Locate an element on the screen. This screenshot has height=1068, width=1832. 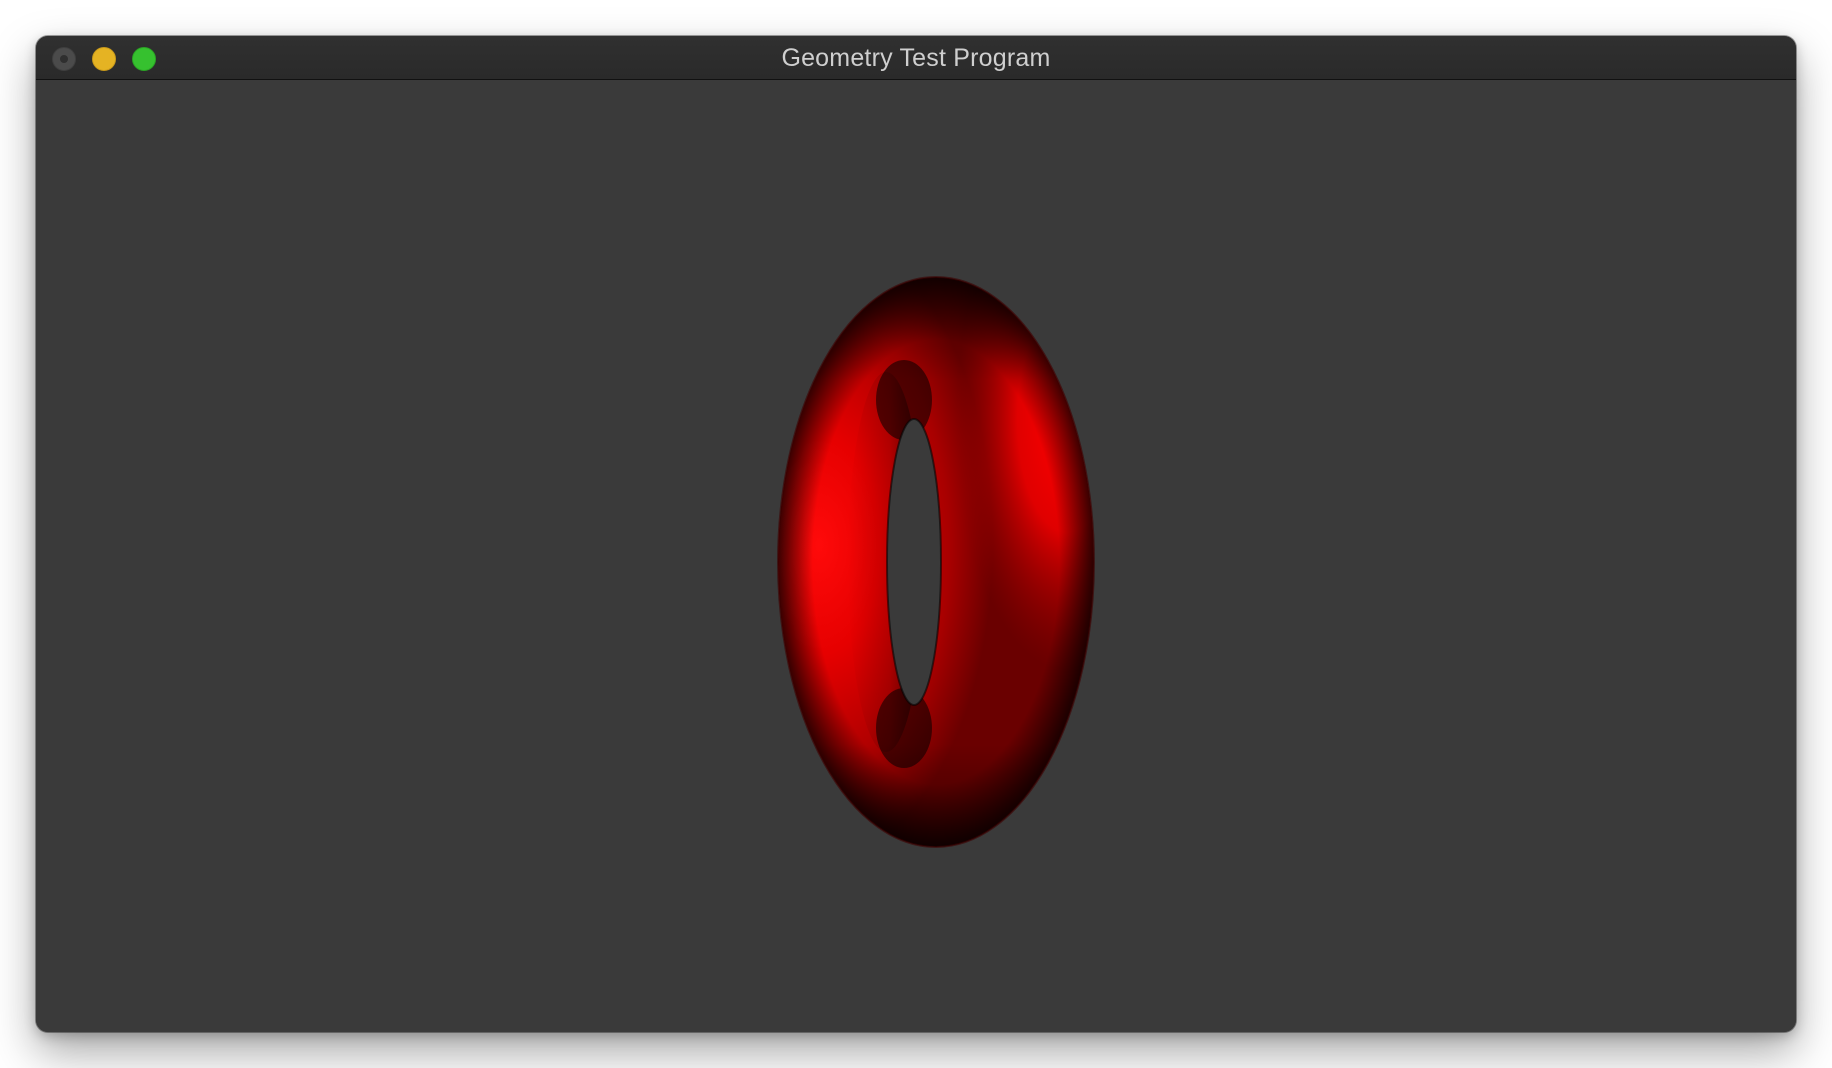
torus-render is located at coordinates (944, 562).